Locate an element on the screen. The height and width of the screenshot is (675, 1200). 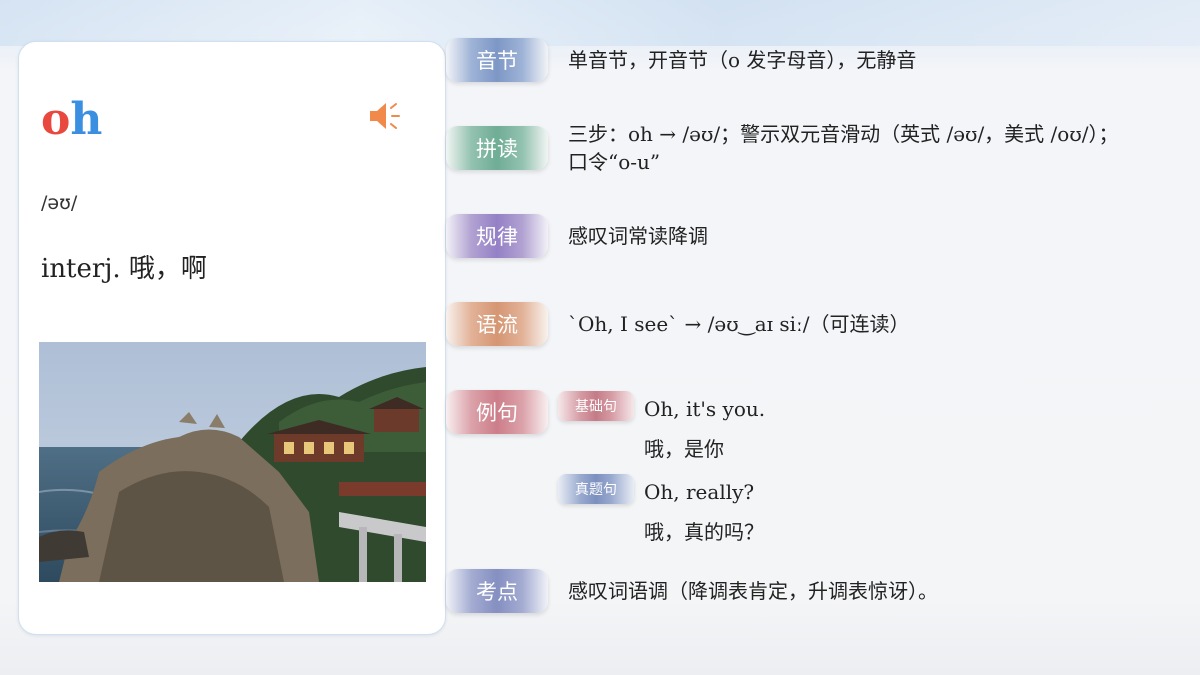
exam-sentence-en: Oh, really? is located at coordinates (699, 492).